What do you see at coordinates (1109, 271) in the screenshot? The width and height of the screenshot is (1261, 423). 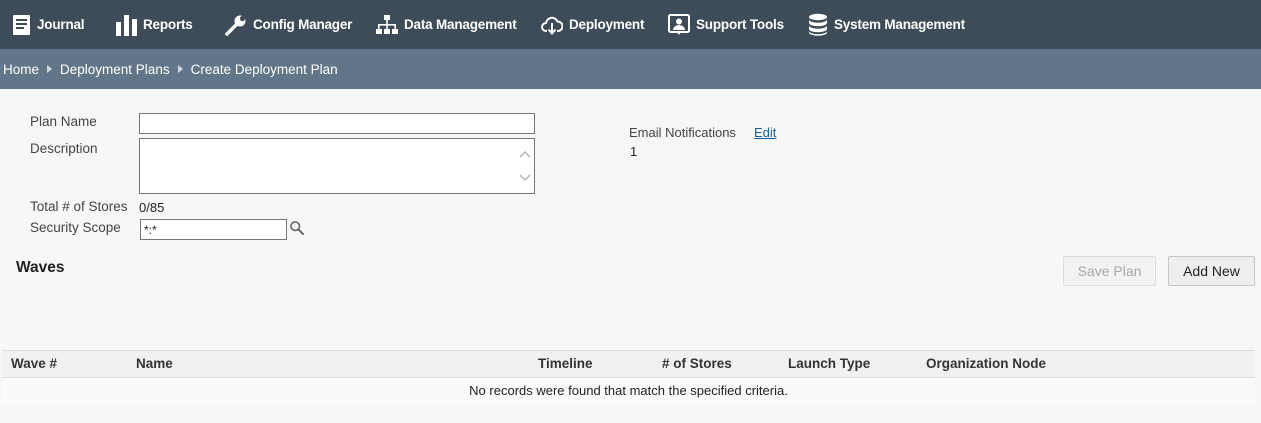 I see `save-plan-button: Save Plan` at bounding box center [1109, 271].